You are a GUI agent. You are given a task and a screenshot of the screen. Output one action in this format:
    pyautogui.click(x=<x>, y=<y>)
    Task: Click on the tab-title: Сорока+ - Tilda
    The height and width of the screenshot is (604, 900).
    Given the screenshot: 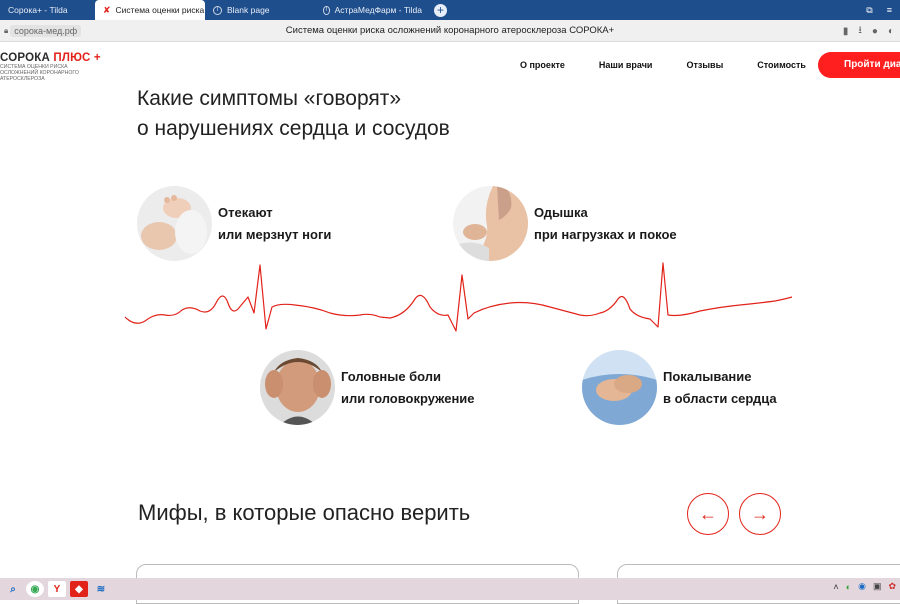 What is the action you would take?
    pyautogui.click(x=38, y=10)
    